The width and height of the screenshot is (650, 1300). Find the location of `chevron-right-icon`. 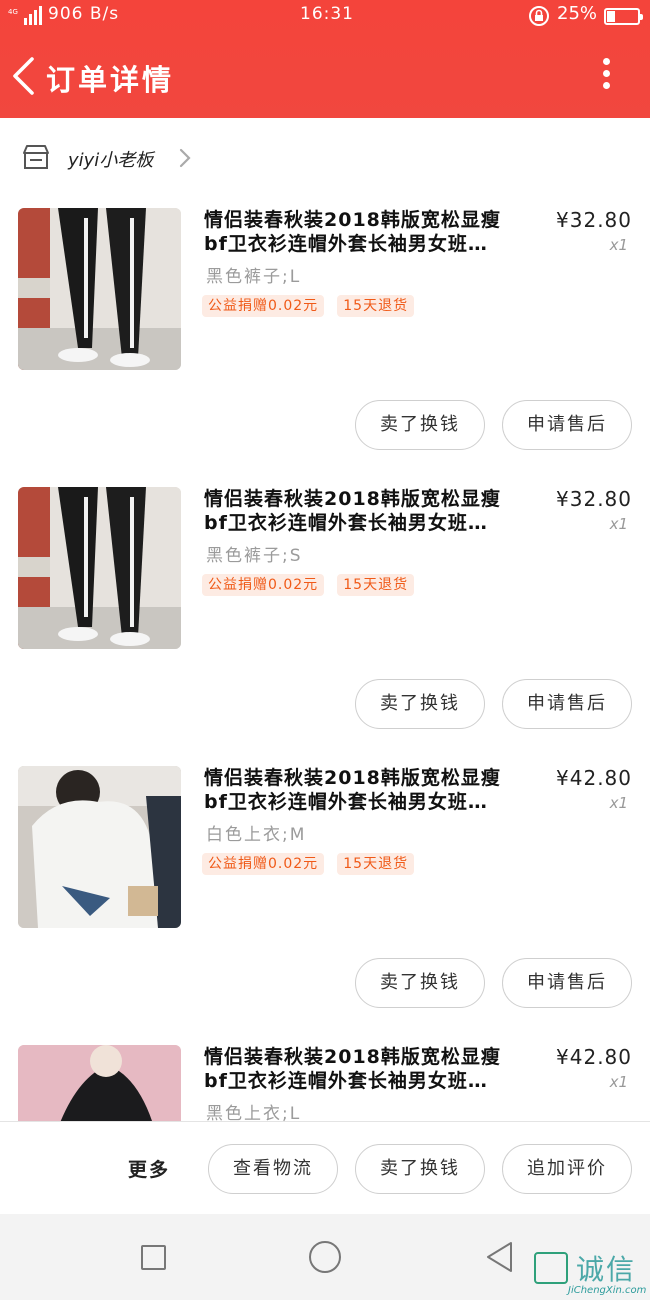

chevron-right-icon is located at coordinates (185, 158).